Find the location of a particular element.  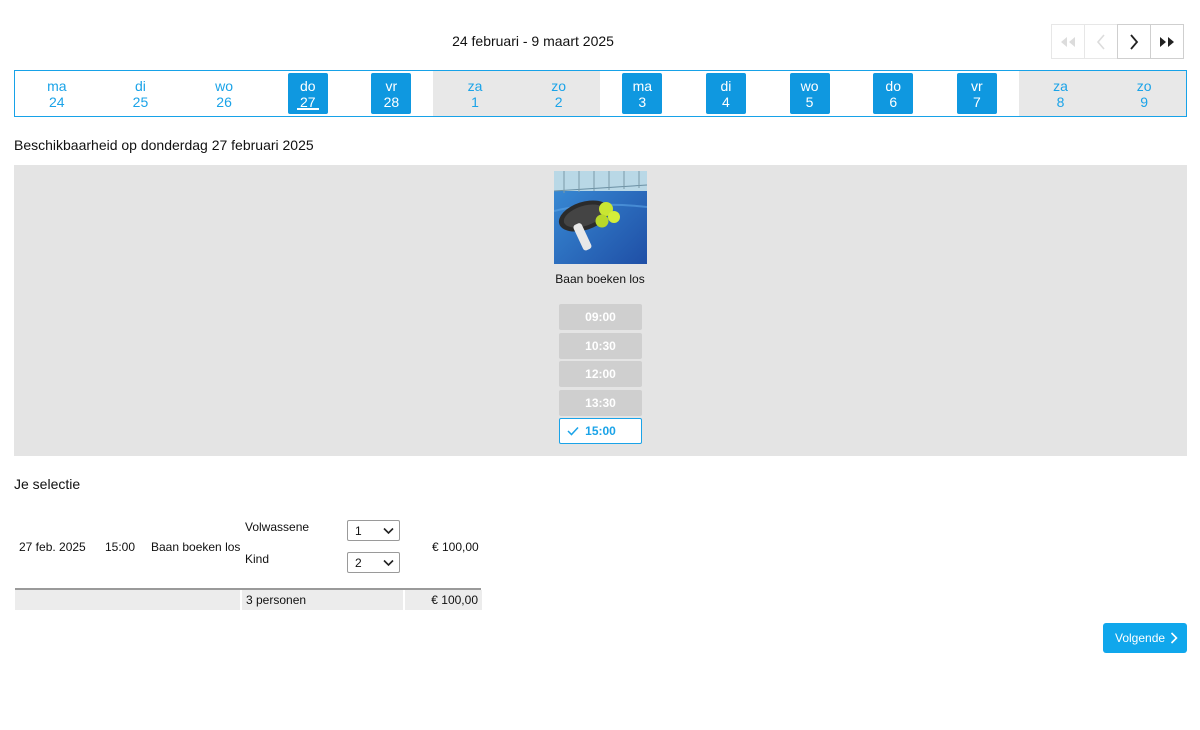

time-slot-label: 09:00 is located at coordinates (600, 317).